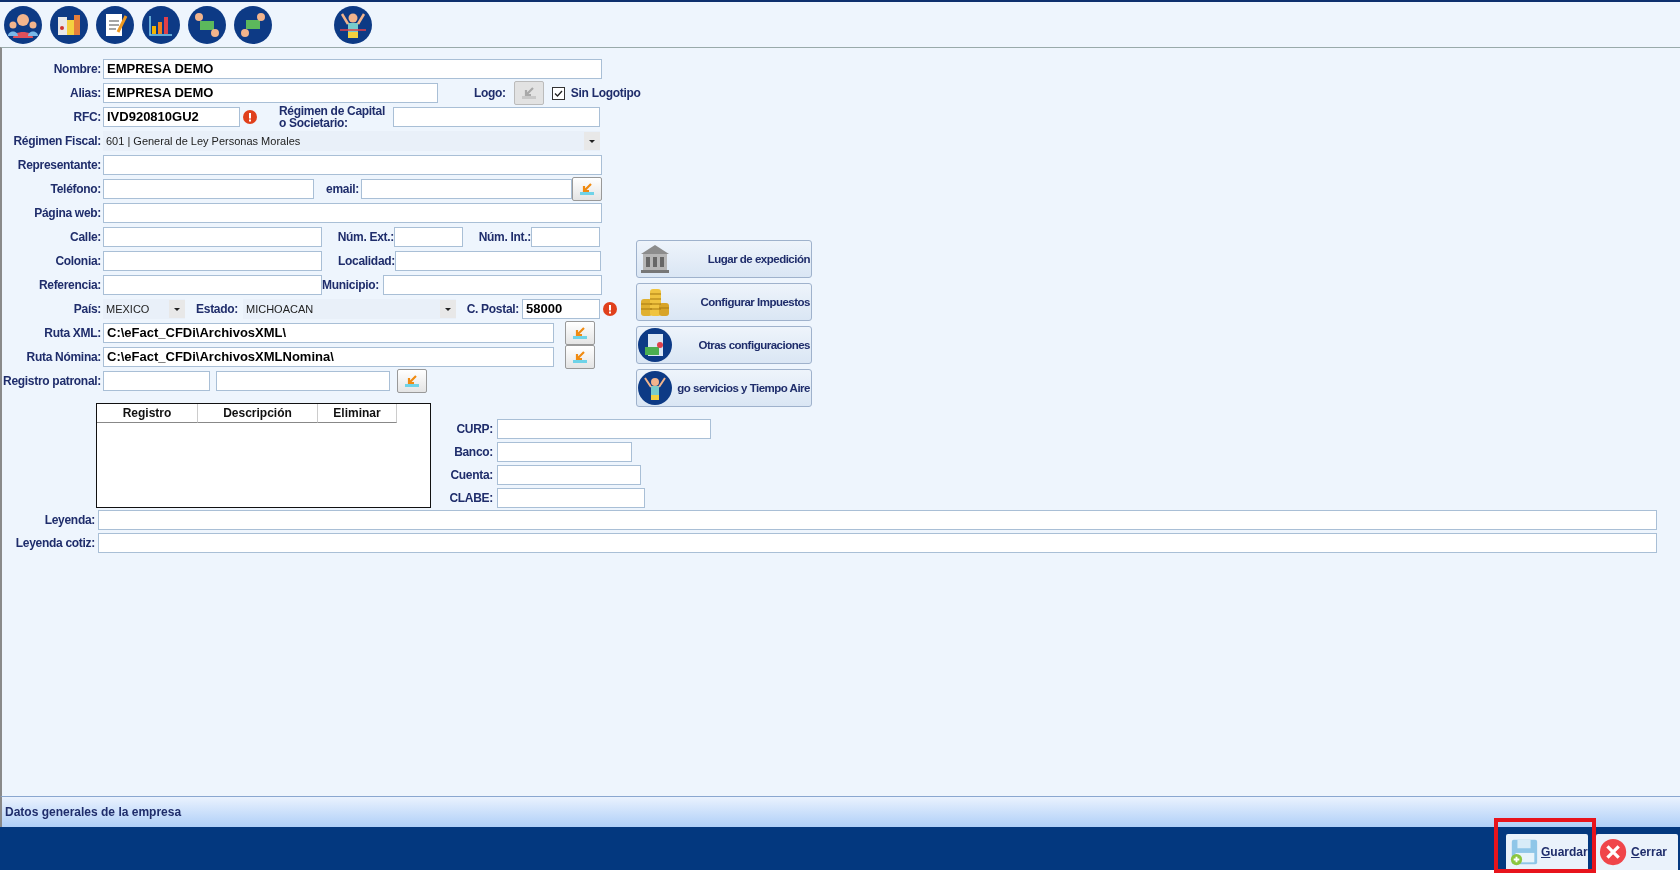  What do you see at coordinates (357, 413) in the screenshot?
I see `column-header: Eliminar` at bounding box center [357, 413].